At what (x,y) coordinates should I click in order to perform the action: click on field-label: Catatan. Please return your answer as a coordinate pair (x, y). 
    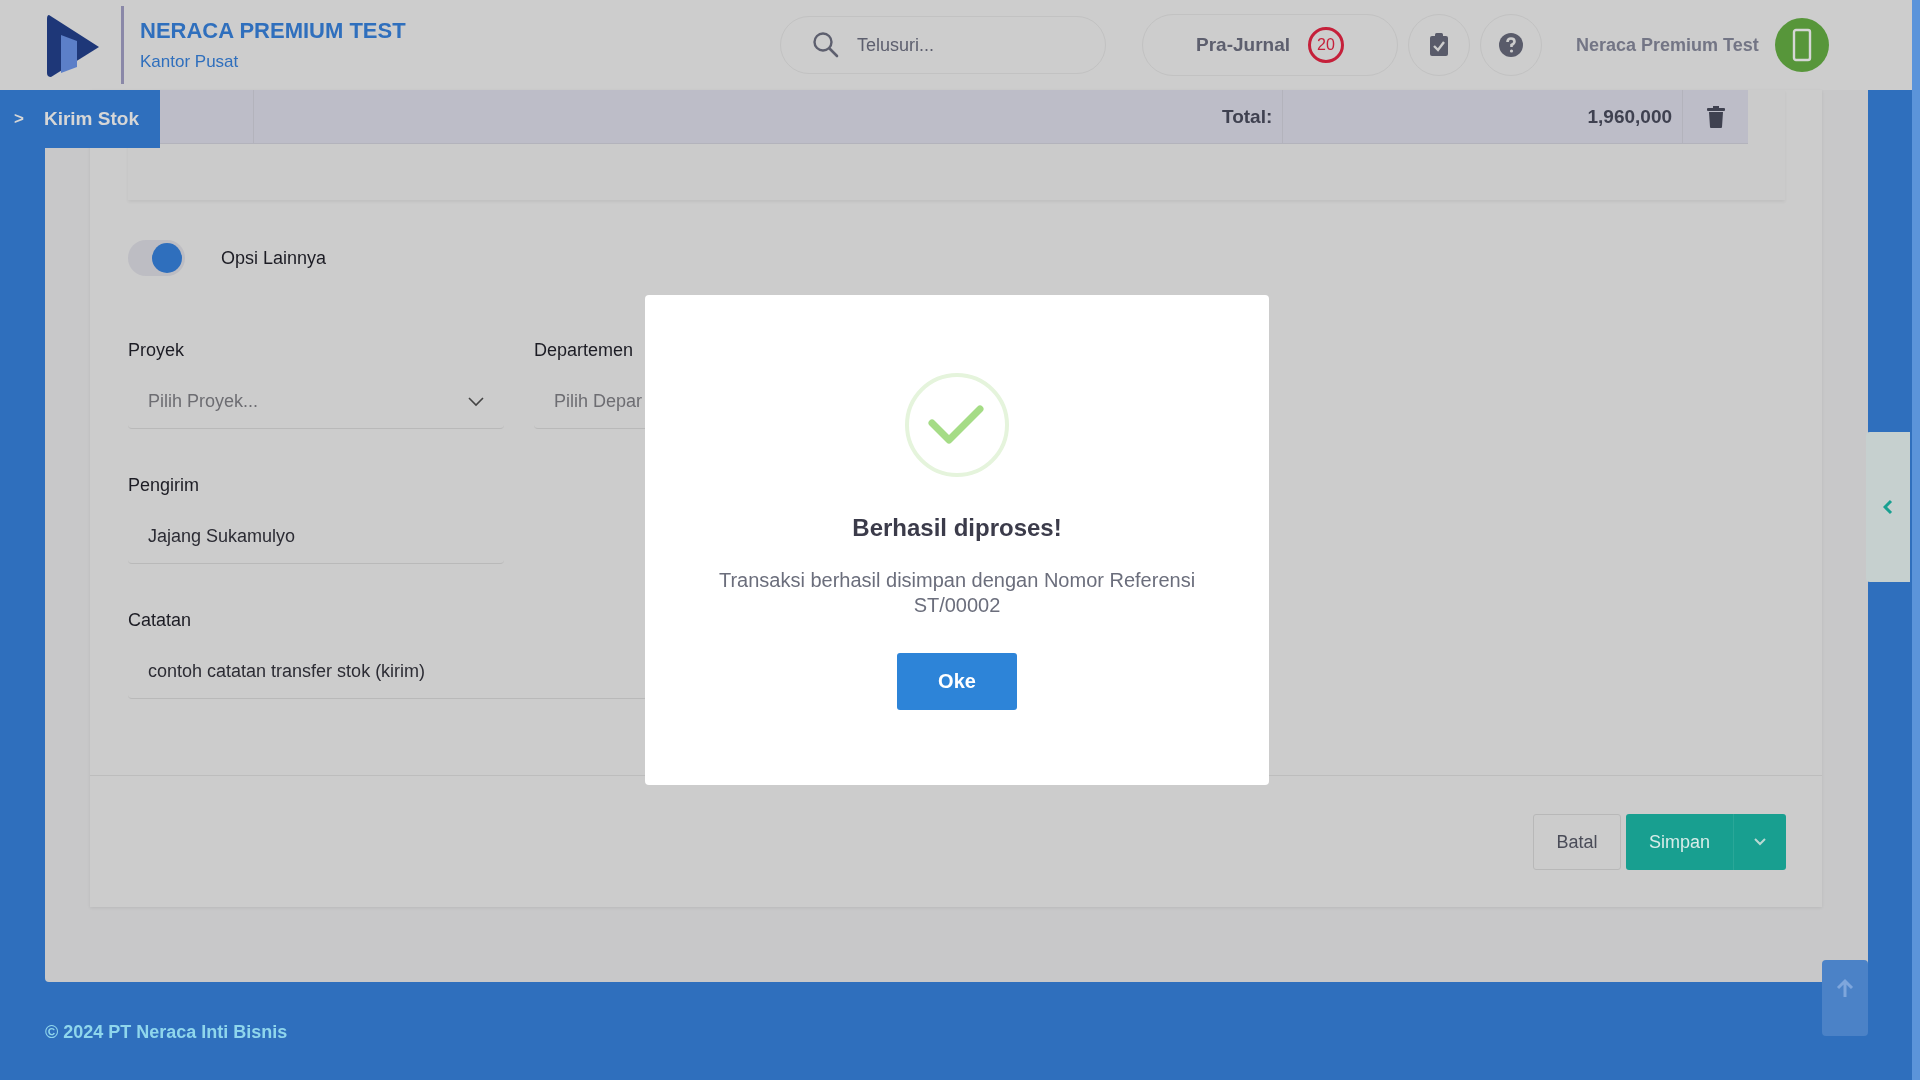
    Looking at the image, I should click on (160, 620).